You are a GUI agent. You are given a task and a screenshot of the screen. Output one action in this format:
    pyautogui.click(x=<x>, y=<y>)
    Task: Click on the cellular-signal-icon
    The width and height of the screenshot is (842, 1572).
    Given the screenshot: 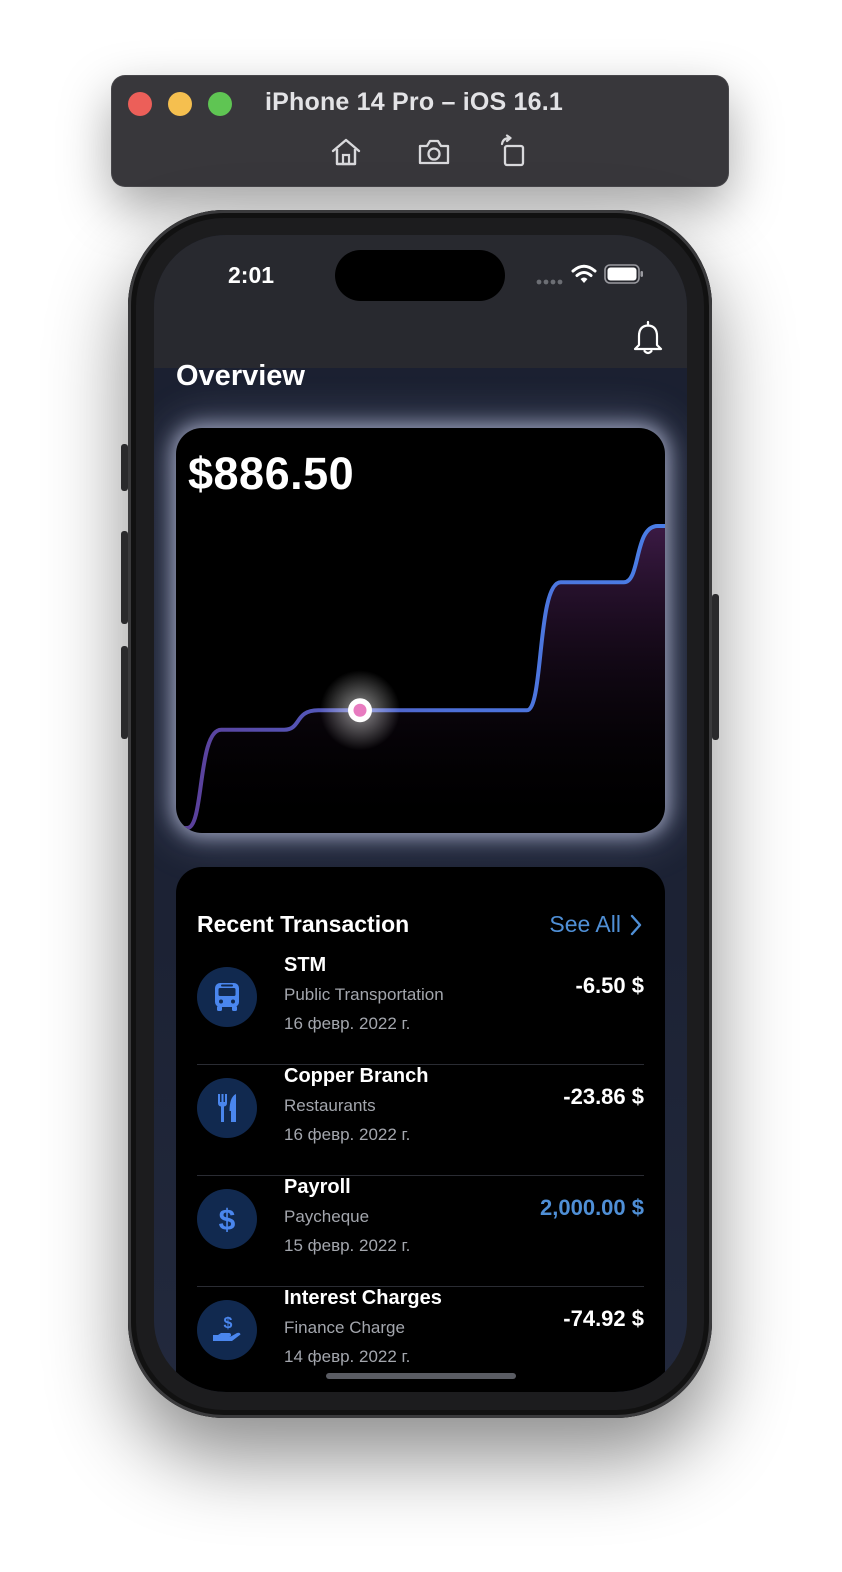 What is the action you would take?
    pyautogui.click(x=549, y=282)
    